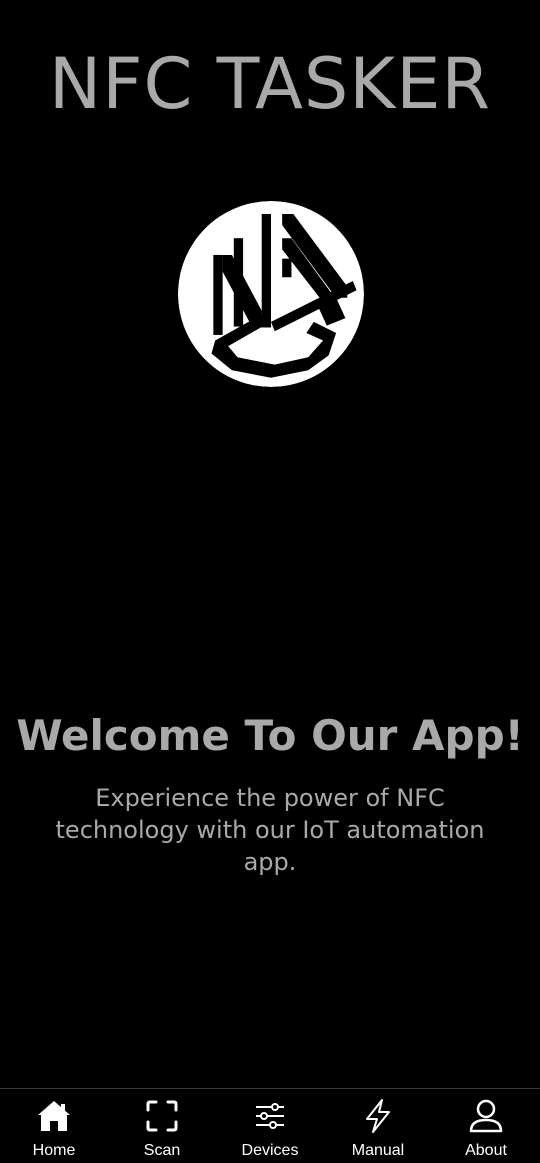 This screenshot has width=540, height=1163. What do you see at coordinates (270, 84) in the screenshot?
I see `page-title: NFC TASKER` at bounding box center [270, 84].